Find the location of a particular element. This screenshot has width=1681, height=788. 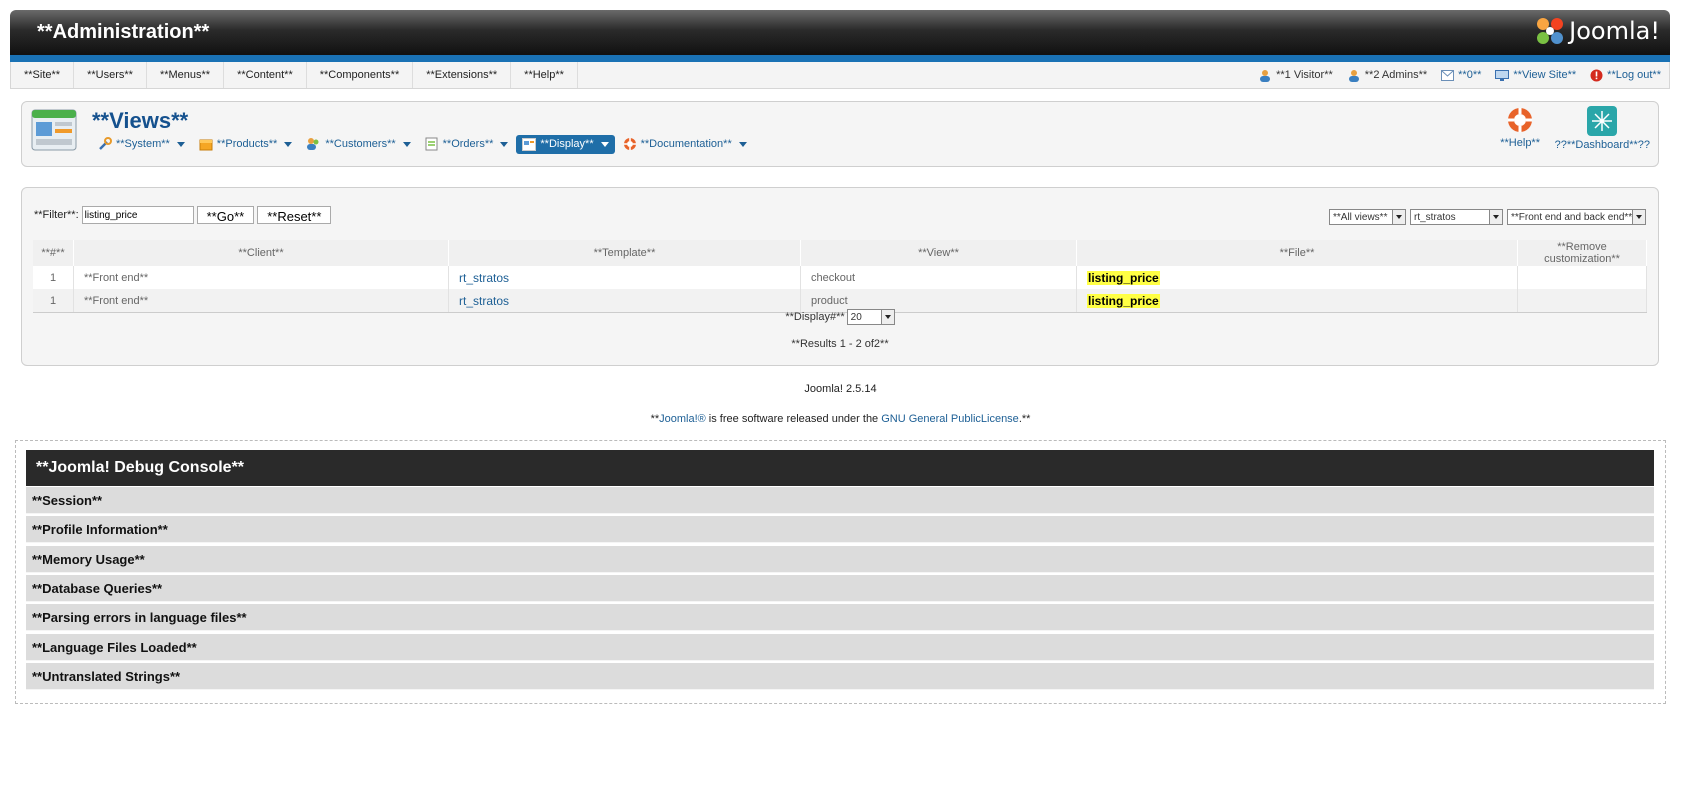

visitor-icon is located at coordinates (1265, 75).